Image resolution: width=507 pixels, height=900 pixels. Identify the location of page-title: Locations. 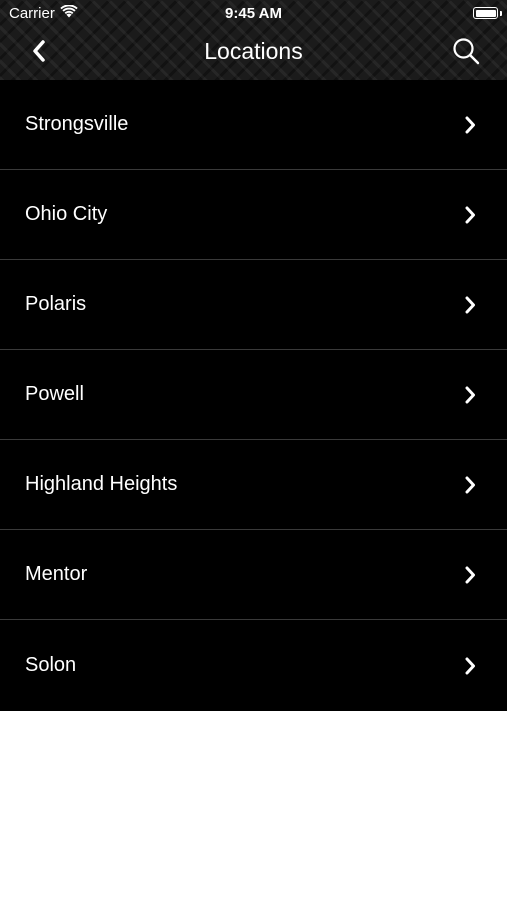
(253, 51).